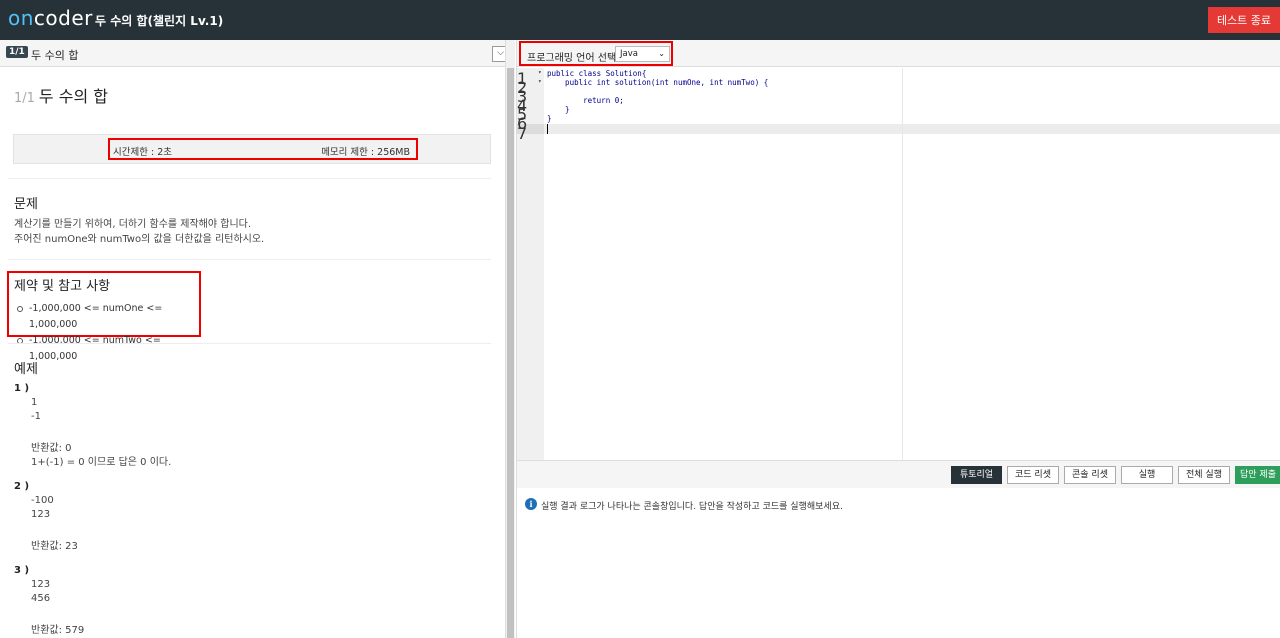  Describe the element at coordinates (36, 416) in the screenshot. I see `example-line: -1` at that location.